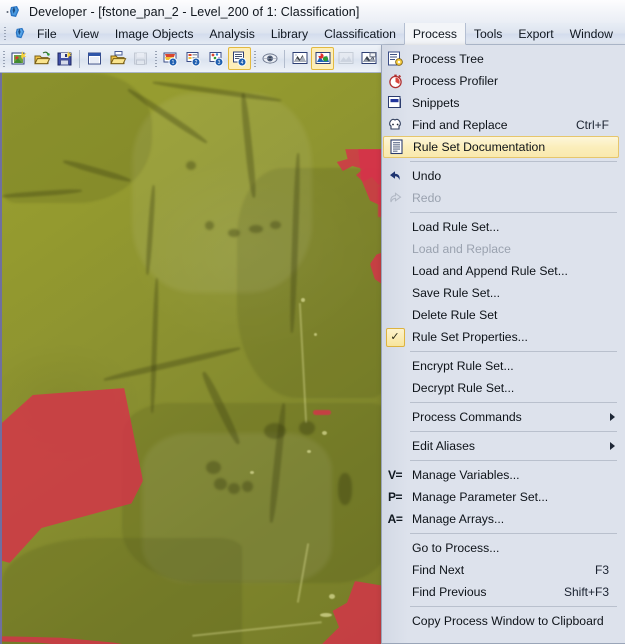 Image resolution: width=625 pixels, height=644 pixels. I want to click on menu-item-find-previous: Find Previous Shift+F3, so click(503, 592).